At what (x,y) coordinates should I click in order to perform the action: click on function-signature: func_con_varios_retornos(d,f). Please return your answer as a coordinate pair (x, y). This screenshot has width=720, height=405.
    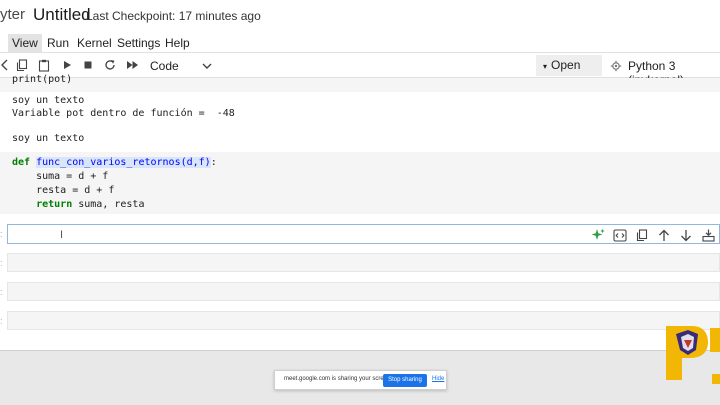
    Looking at the image, I should click on (123, 162).